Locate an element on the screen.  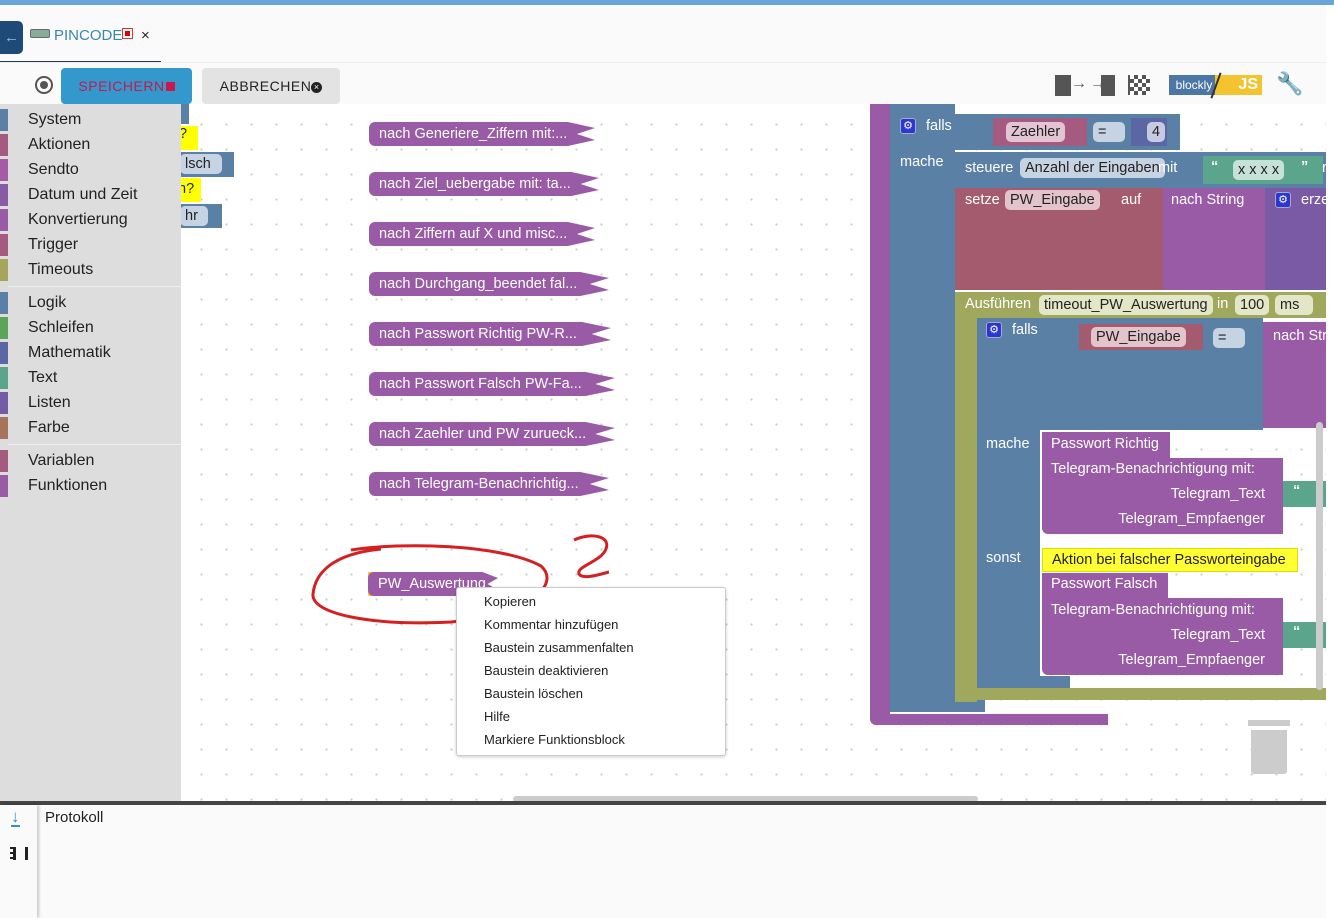
toolbox-item-label: Aktionen is located at coordinates (59, 144).